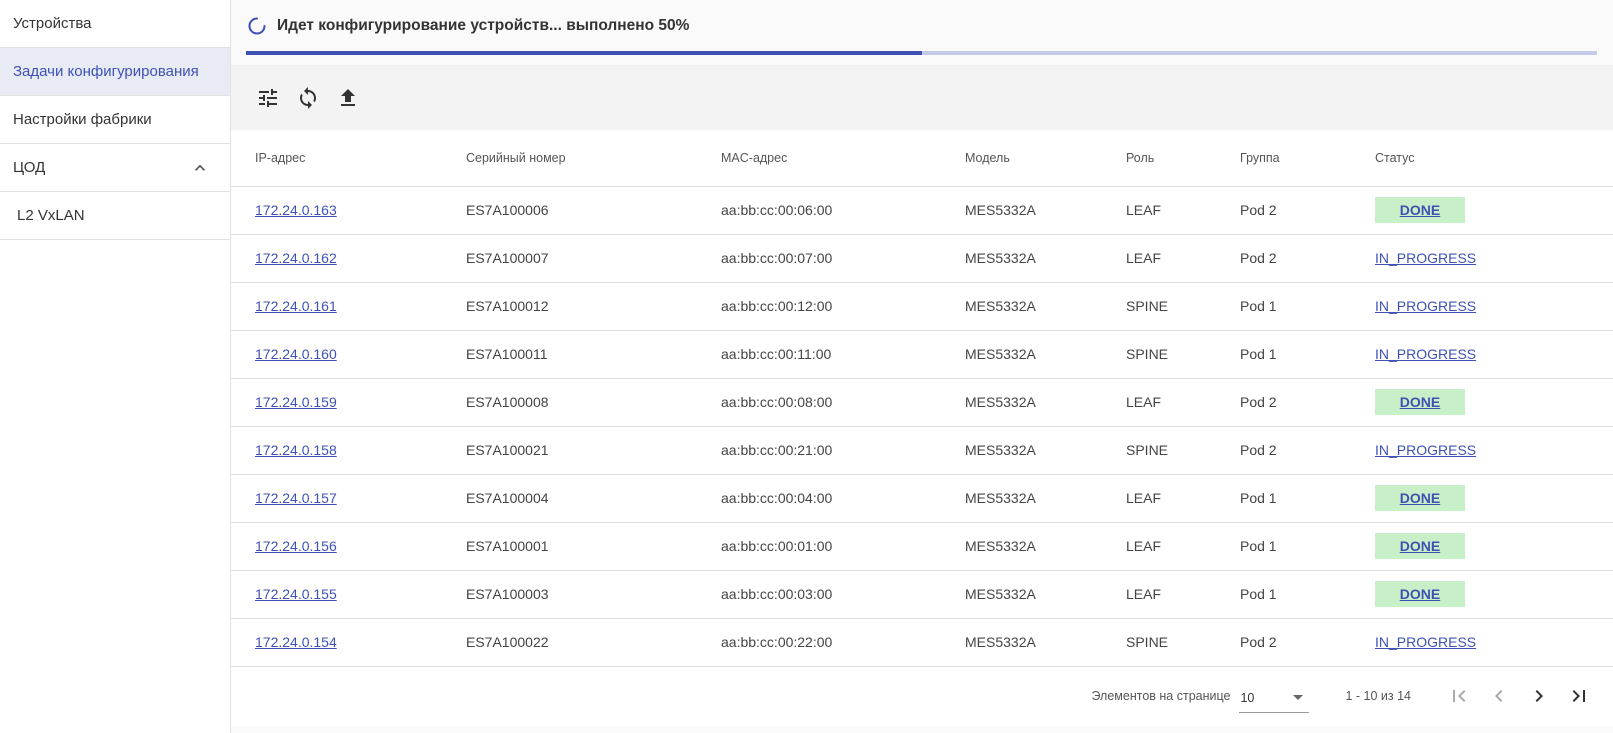 The image size is (1613, 733). Describe the element at coordinates (569, 546) in the screenshot. I see `cell-serial: ES7A100001` at that location.